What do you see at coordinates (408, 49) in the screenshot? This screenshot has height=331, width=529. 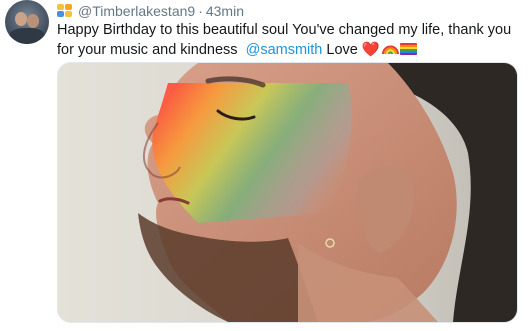 I see `rainbow-flag-icon` at bounding box center [408, 49].